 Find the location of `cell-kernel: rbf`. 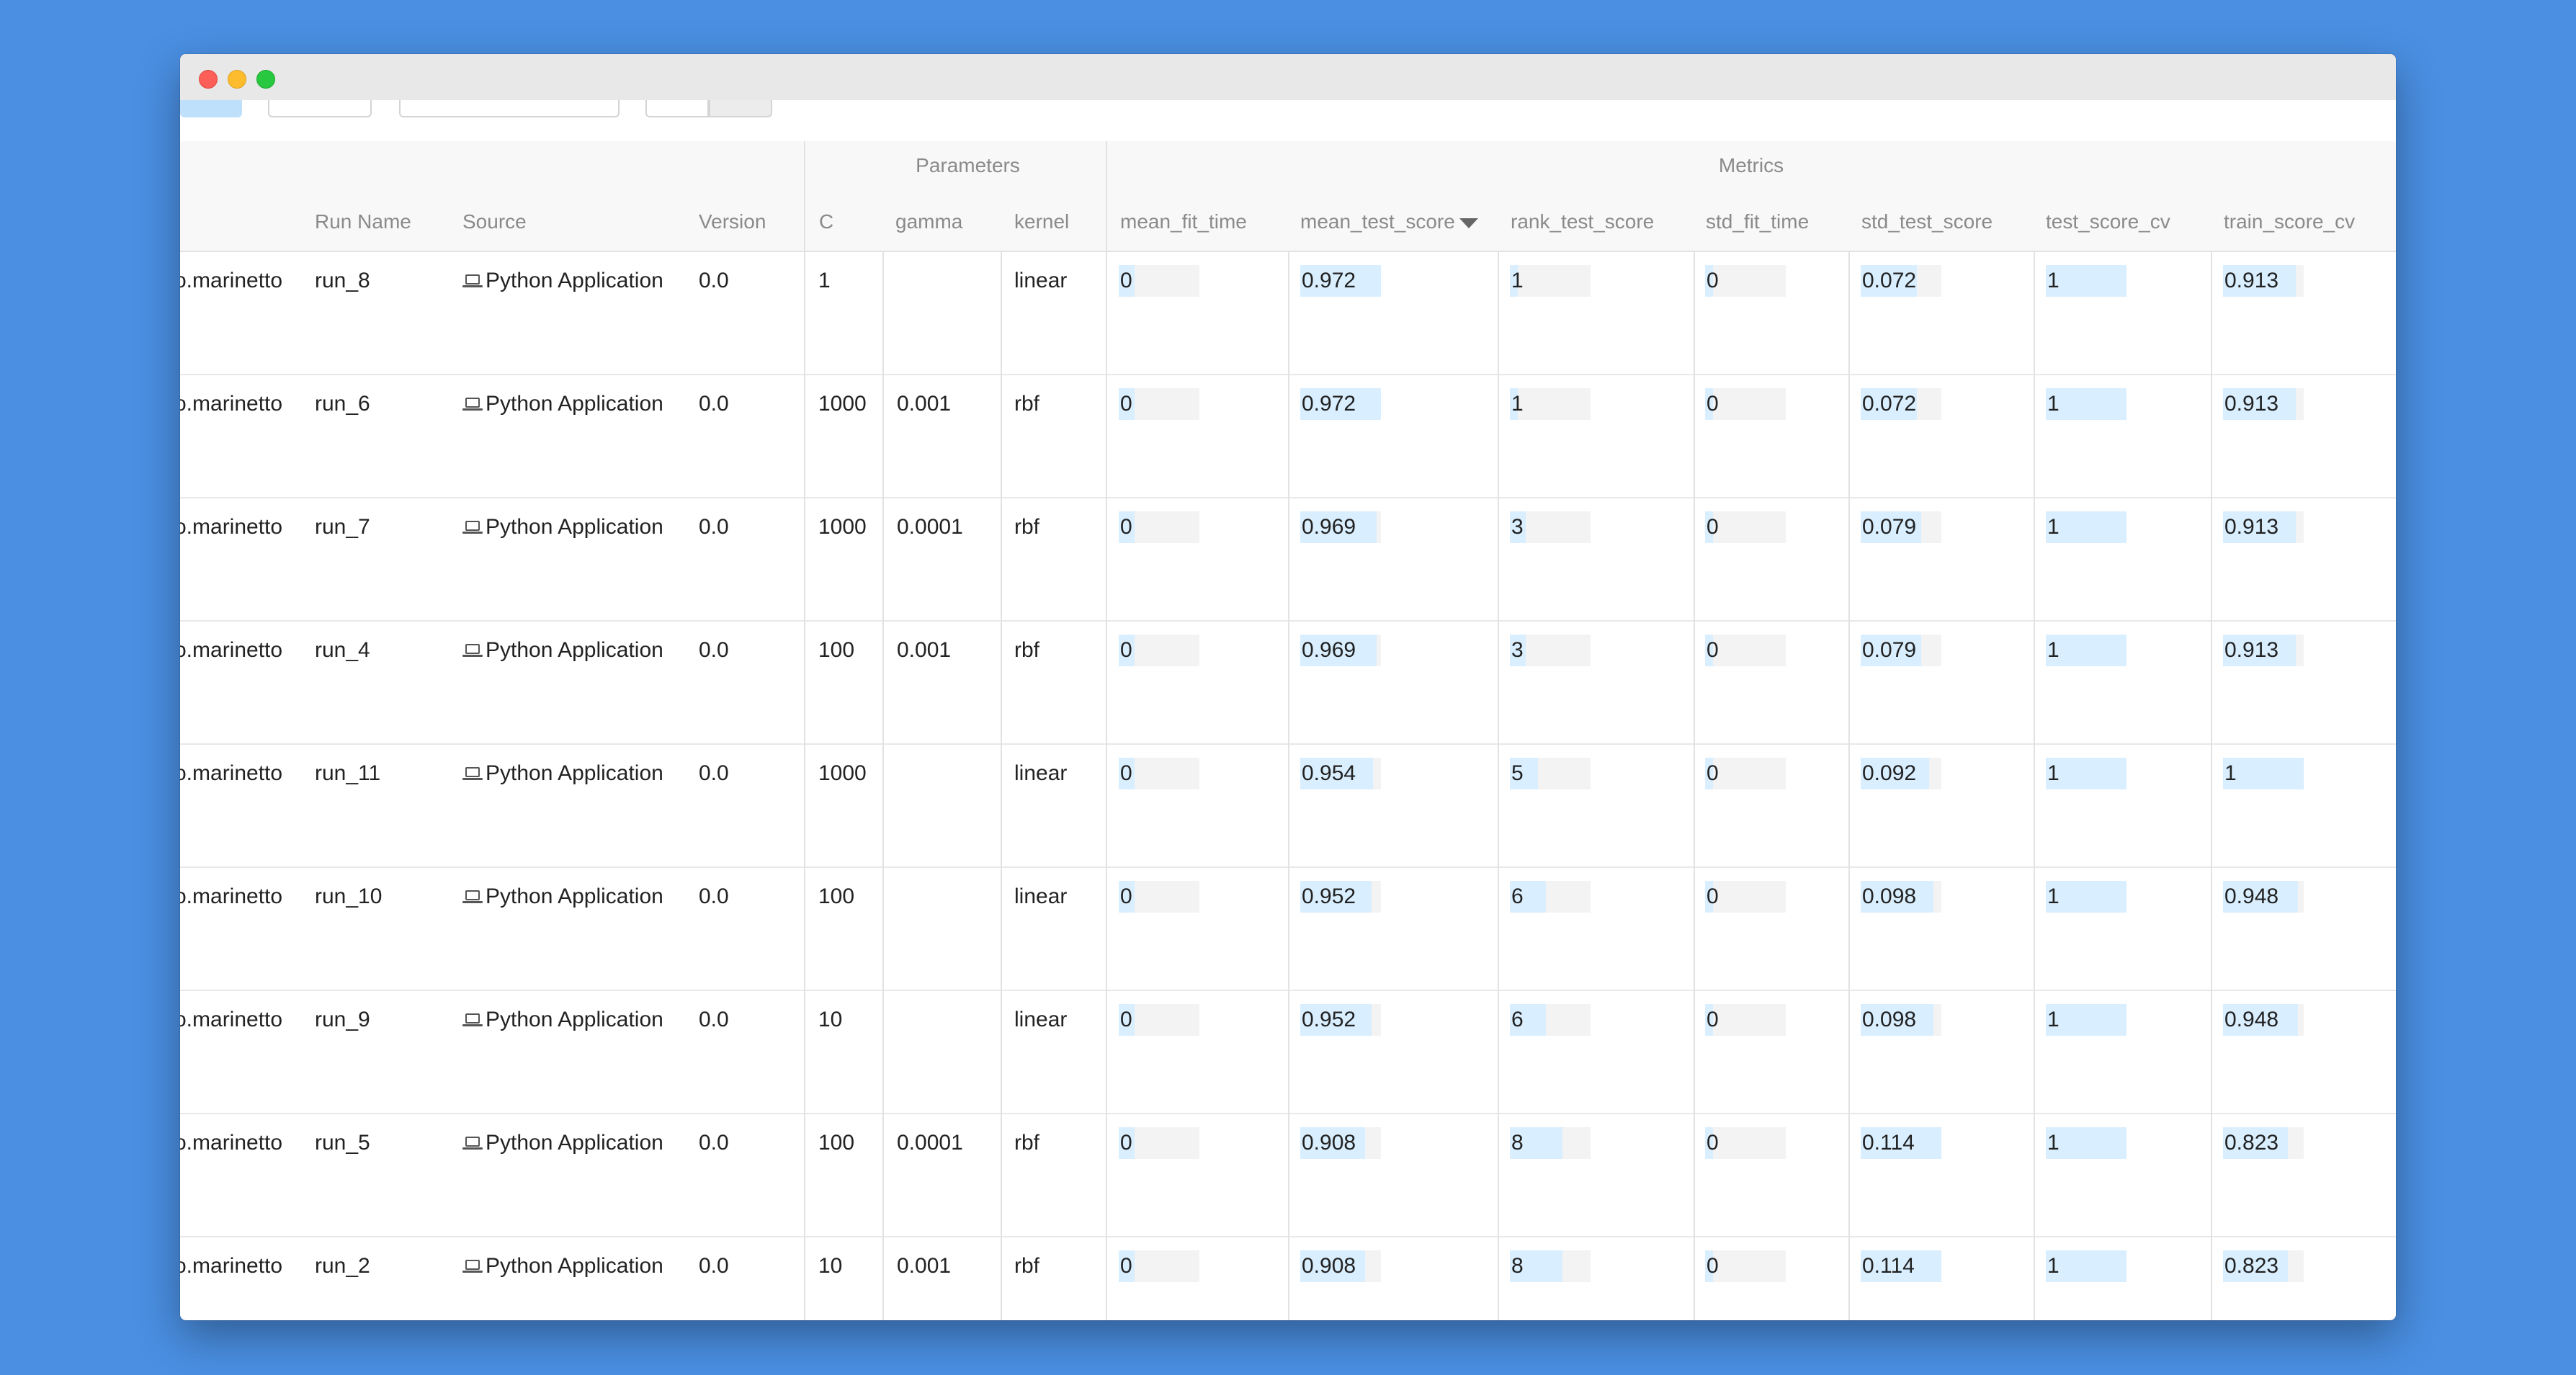

cell-kernel: rbf is located at coordinates (1027, 1266).